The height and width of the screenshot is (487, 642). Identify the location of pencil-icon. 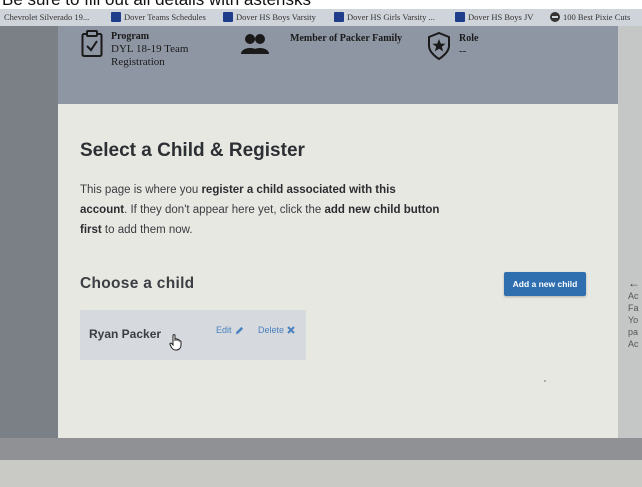
(239, 330).